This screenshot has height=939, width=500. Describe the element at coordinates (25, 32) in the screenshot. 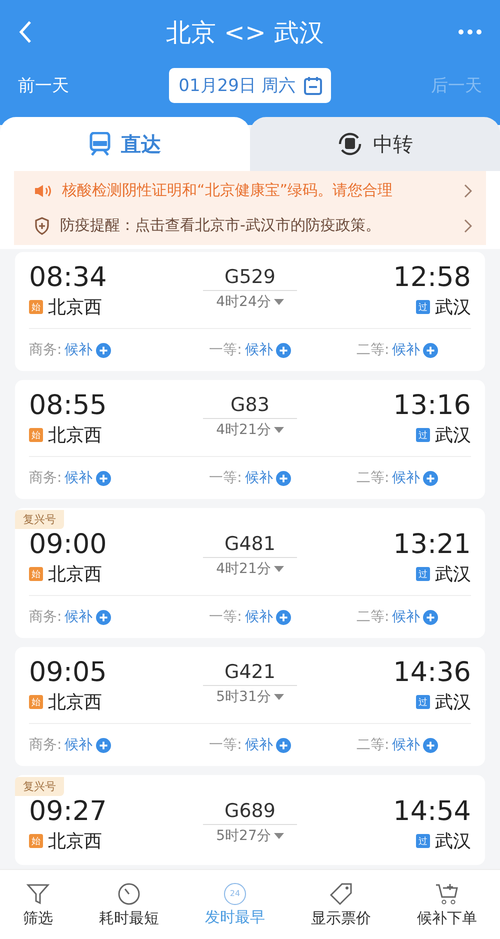

I see `back-button` at that location.